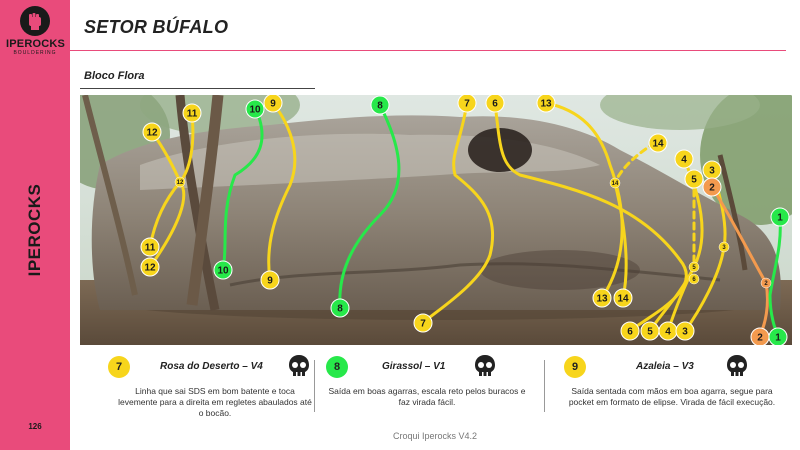 The height and width of the screenshot is (450, 800). I want to click on vertical-brand: IPEROCKS, so click(35, 230).